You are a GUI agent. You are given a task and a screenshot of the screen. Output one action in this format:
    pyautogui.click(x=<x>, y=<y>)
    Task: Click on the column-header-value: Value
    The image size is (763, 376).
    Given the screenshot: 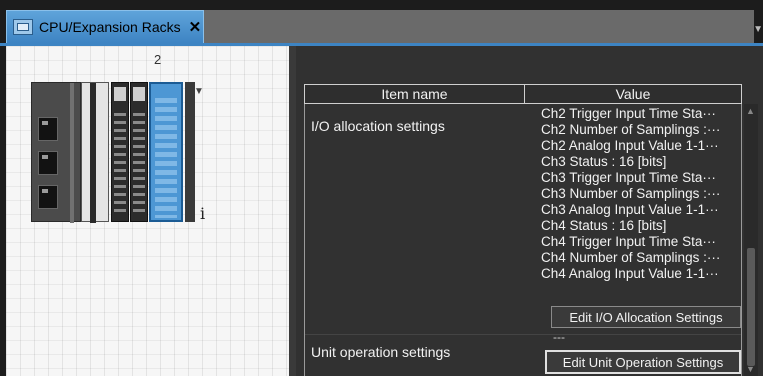 What is the action you would take?
    pyautogui.click(x=633, y=94)
    